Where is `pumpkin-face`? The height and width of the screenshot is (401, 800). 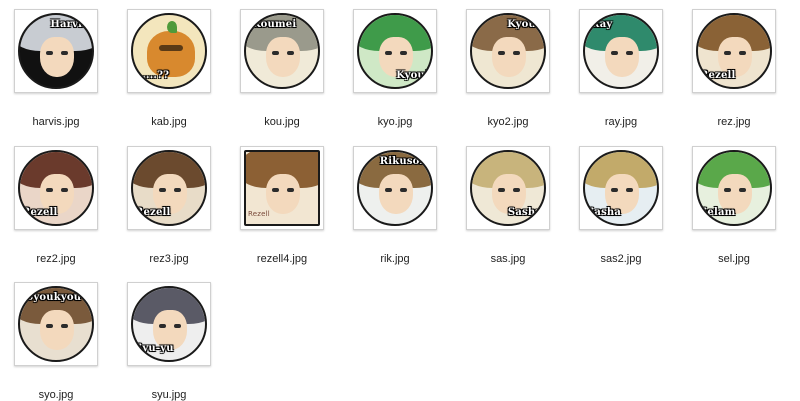
pumpkin-face is located at coordinates (171, 48).